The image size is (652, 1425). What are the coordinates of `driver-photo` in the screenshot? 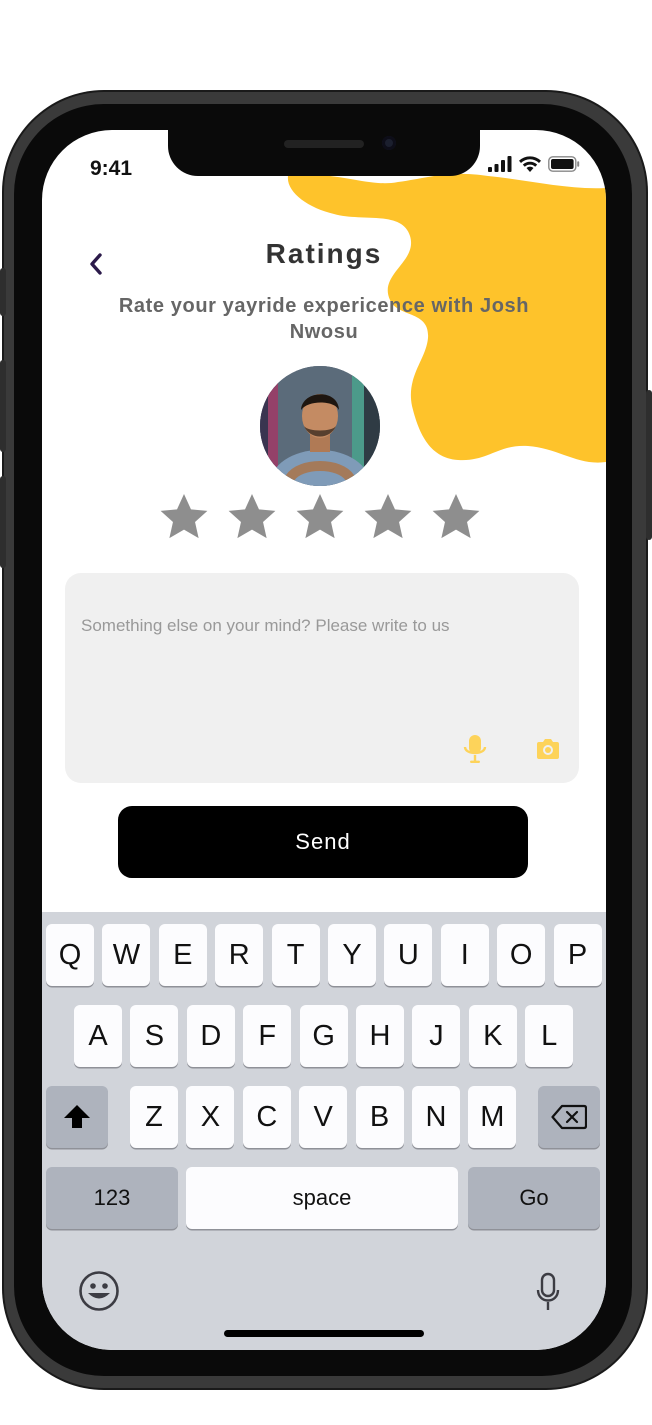 It's located at (320, 426).